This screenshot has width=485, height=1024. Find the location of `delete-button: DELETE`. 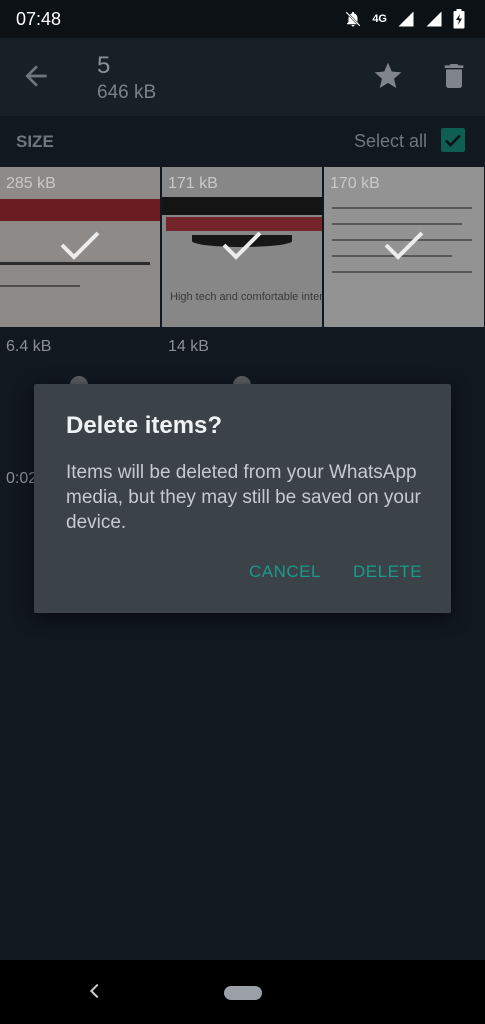

delete-button: DELETE is located at coordinates (387, 572).